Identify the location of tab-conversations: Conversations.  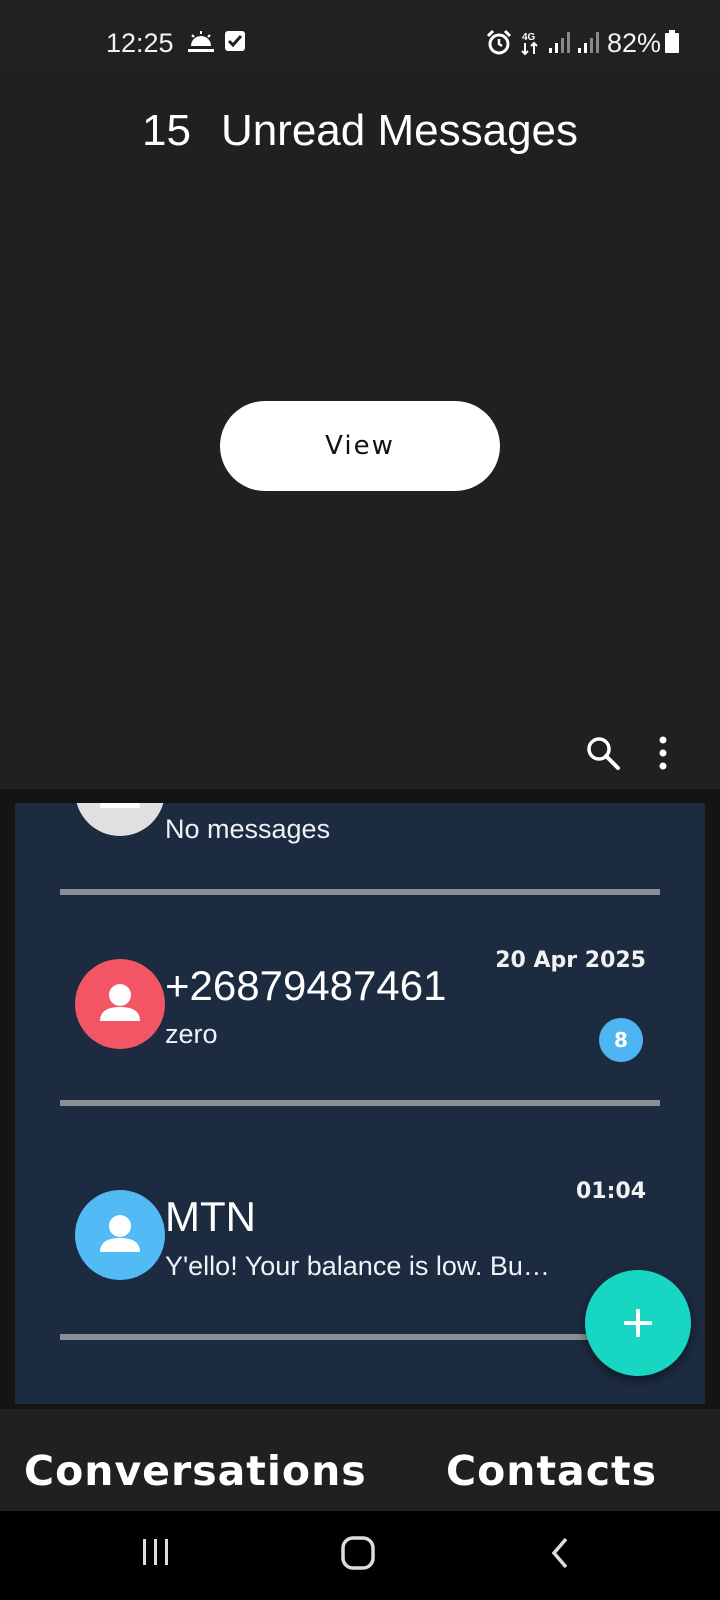
(195, 1471).